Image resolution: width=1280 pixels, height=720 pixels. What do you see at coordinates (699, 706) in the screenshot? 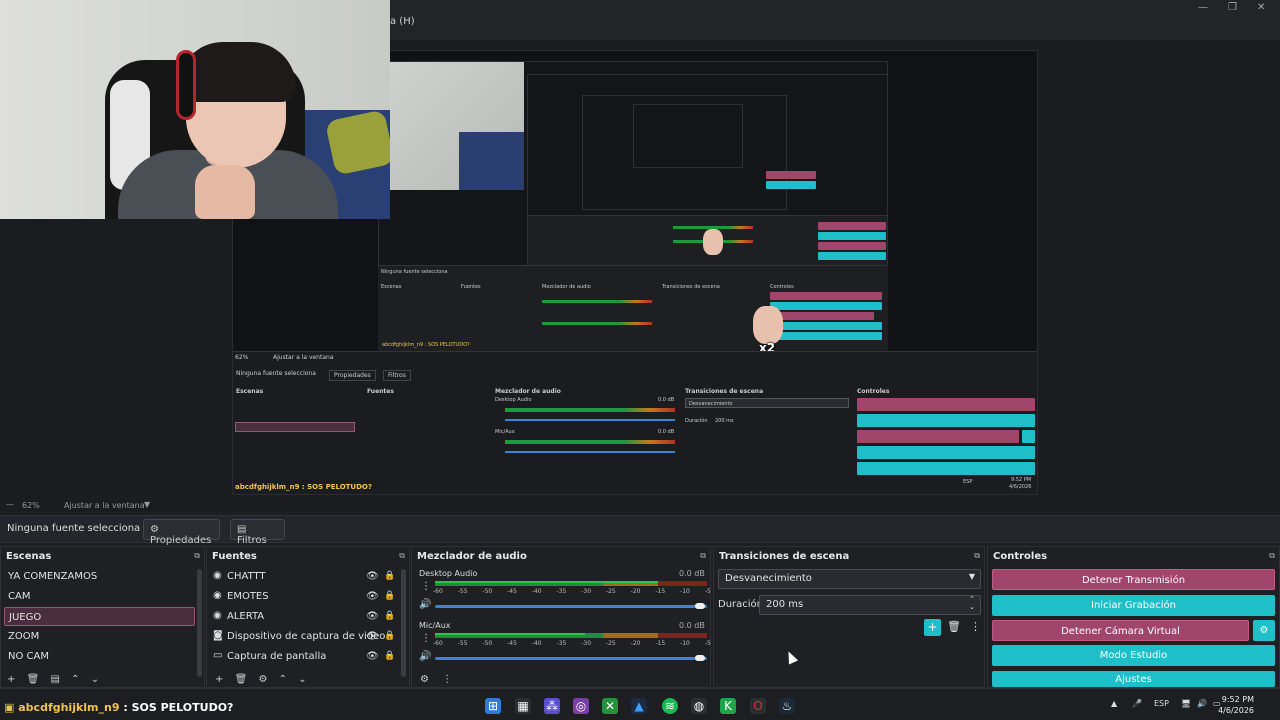
I see `obs-icon: ◍` at bounding box center [699, 706].